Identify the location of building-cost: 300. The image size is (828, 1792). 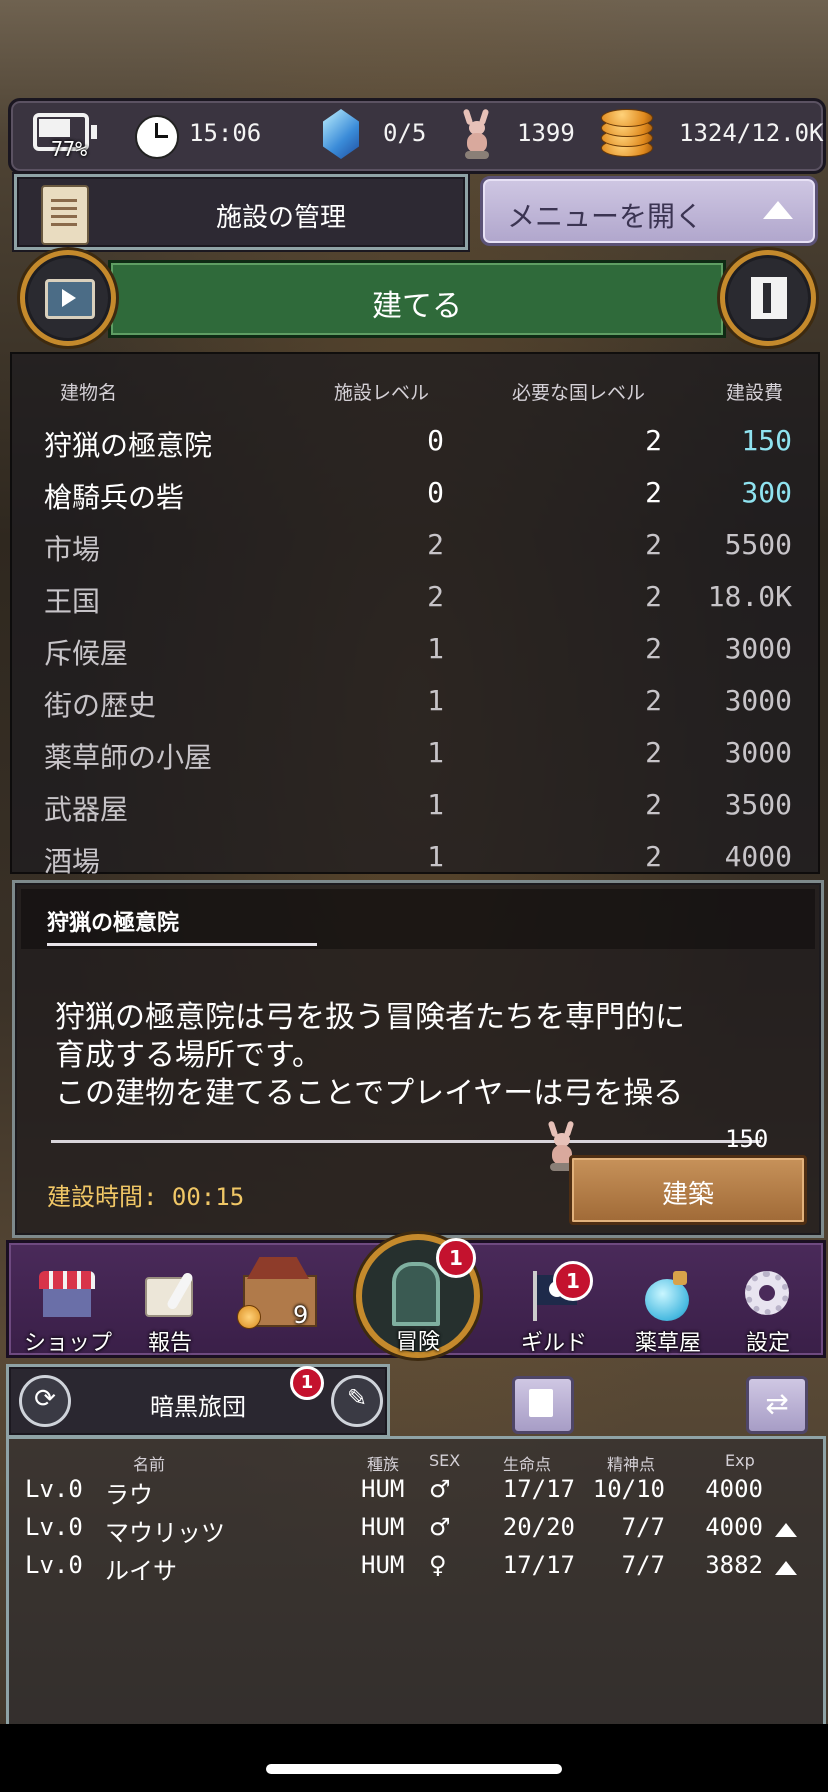
(766, 492).